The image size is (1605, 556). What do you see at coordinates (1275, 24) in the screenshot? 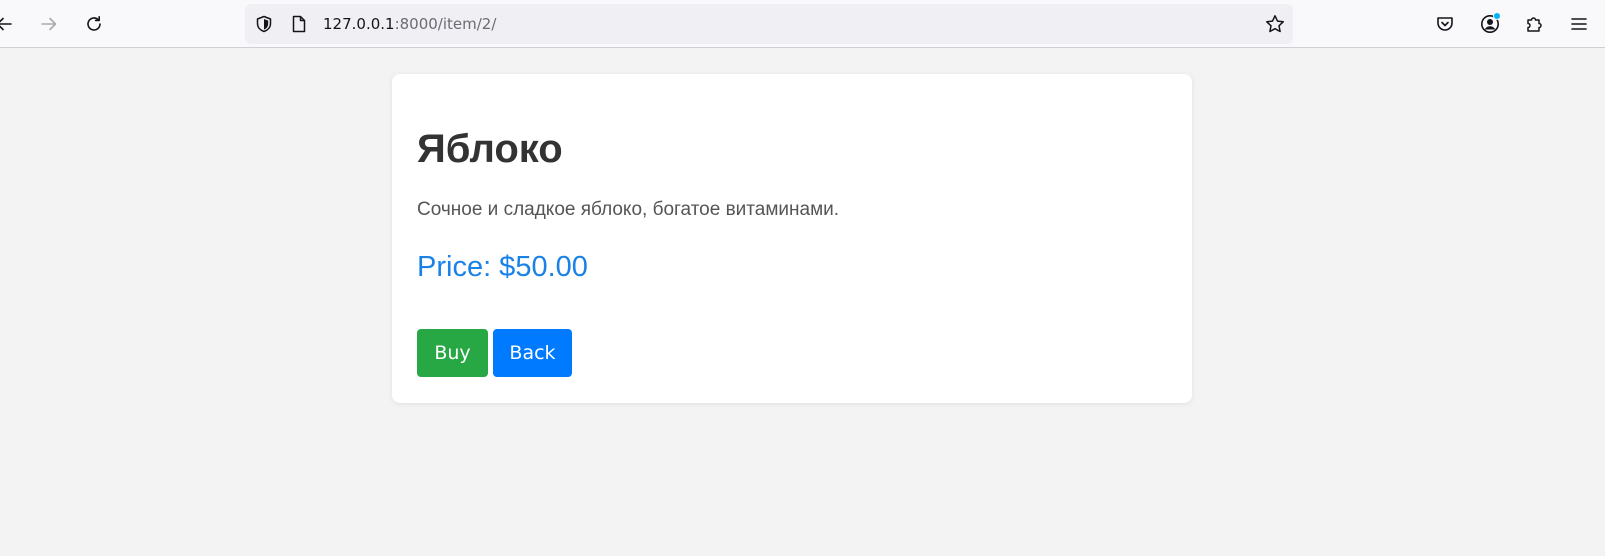
I see `star-icon` at bounding box center [1275, 24].